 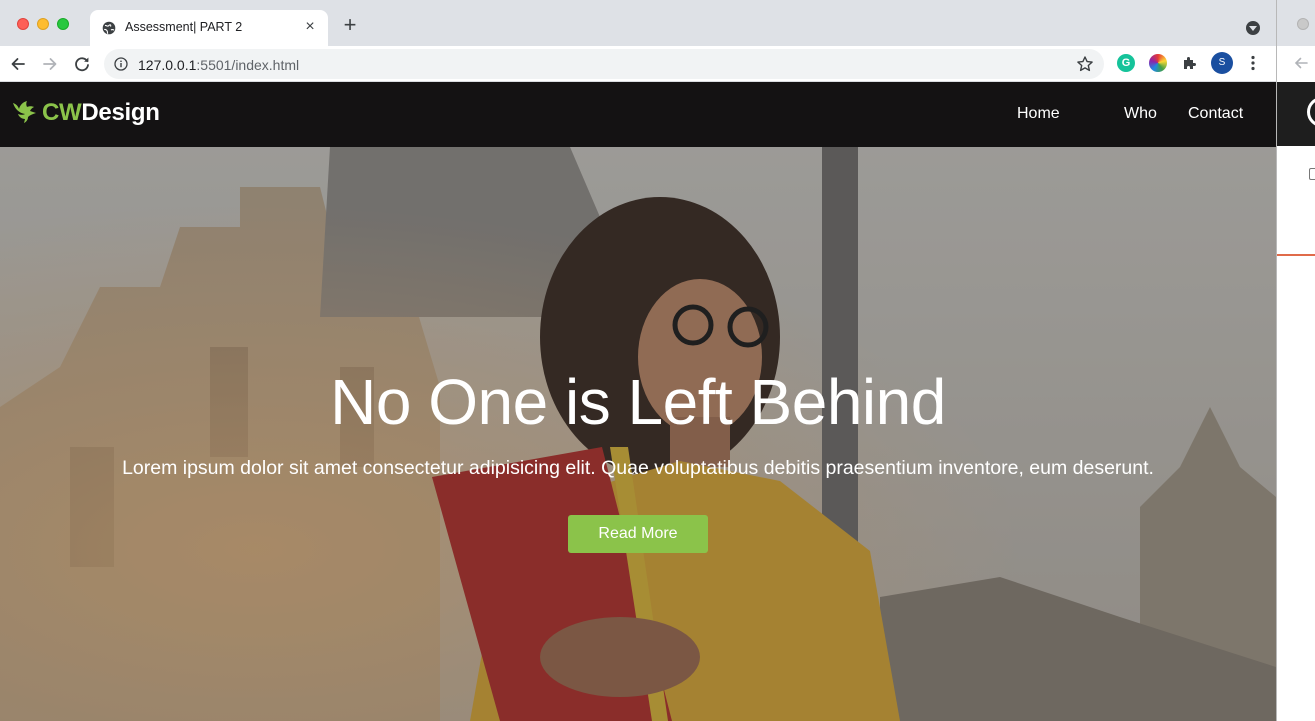 What do you see at coordinates (1038, 114) in the screenshot?
I see `nav-link-home: Home` at bounding box center [1038, 114].